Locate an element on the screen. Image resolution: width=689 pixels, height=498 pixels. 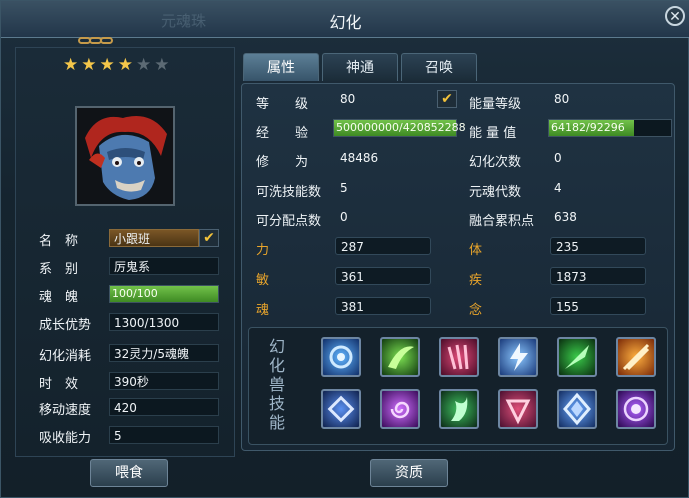
soul-generation-value: 4 is located at coordinates (558, 188).